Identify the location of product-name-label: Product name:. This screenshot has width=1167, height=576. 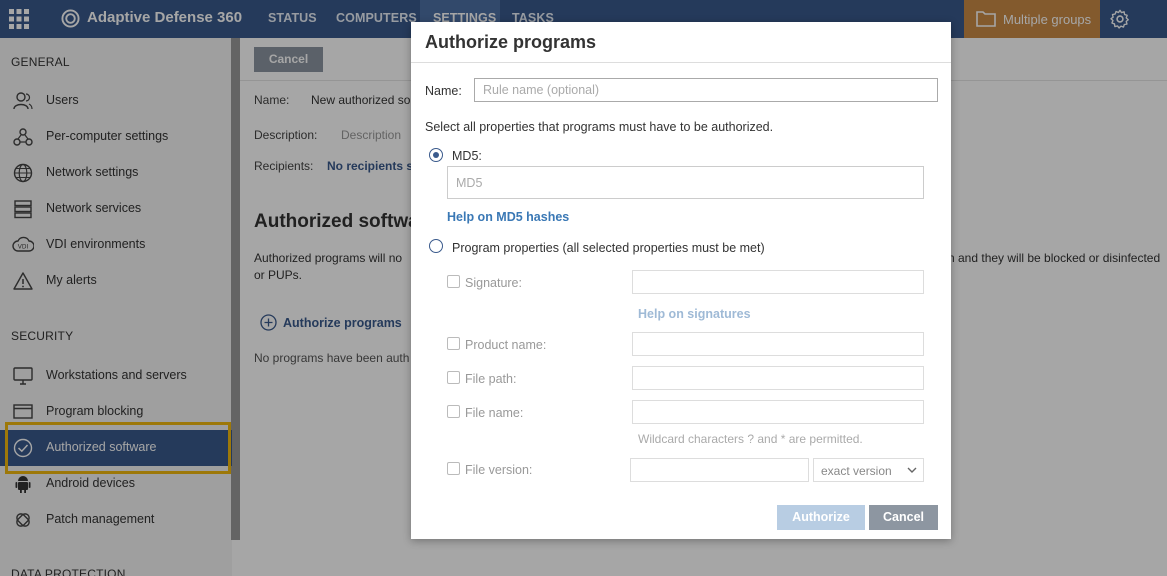
(506, 345).